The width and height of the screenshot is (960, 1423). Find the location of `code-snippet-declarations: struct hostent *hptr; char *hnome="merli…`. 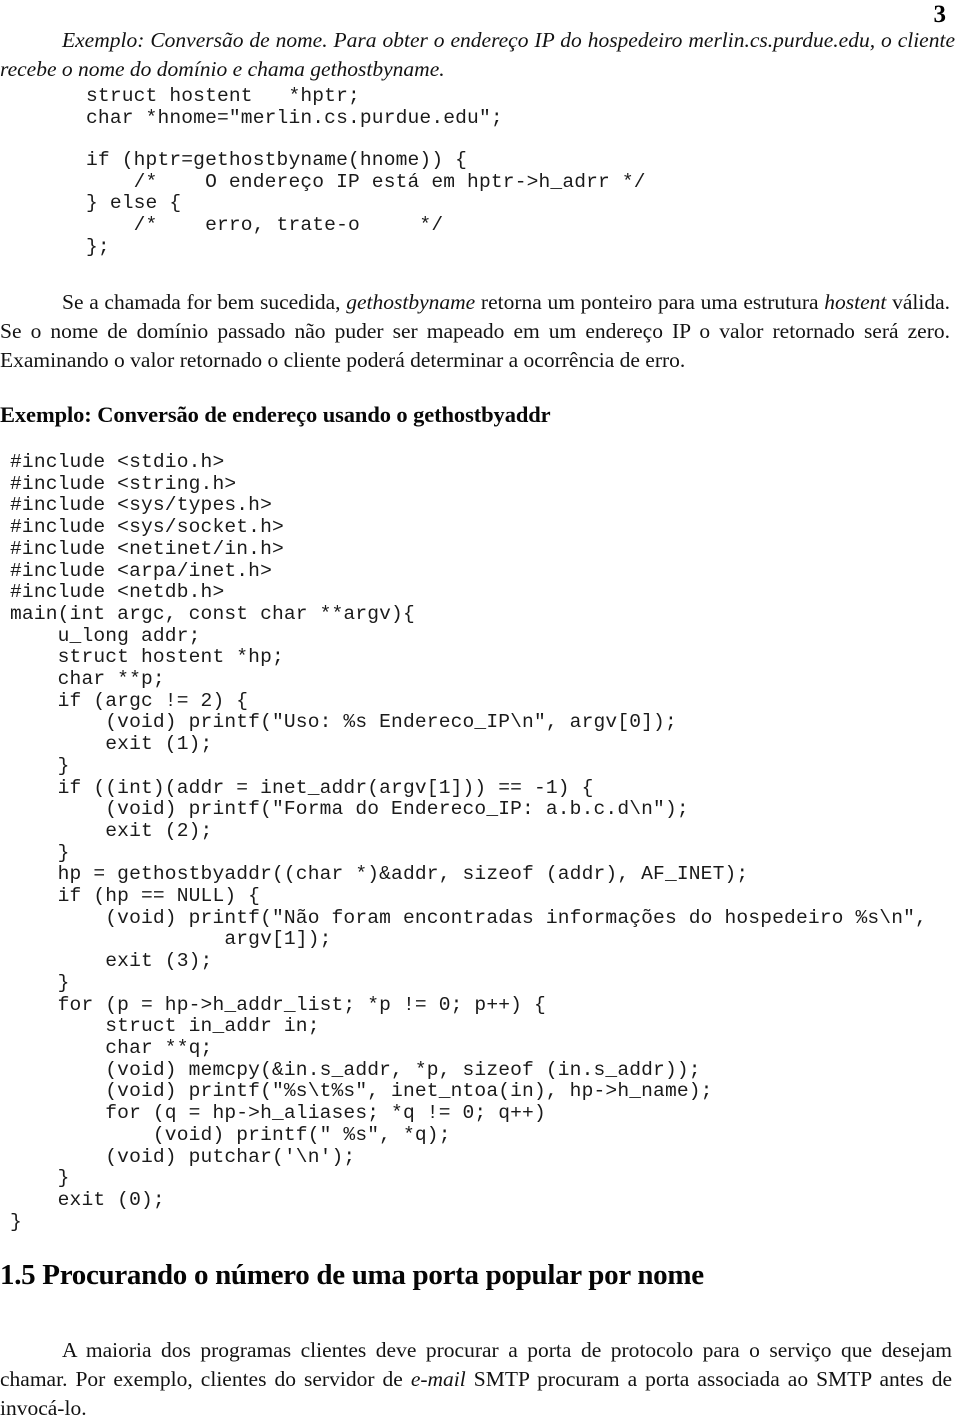

code-snippet-declarations: struct hostent *hptr; char *hnome="merli… is located at coordinates (294, 107).